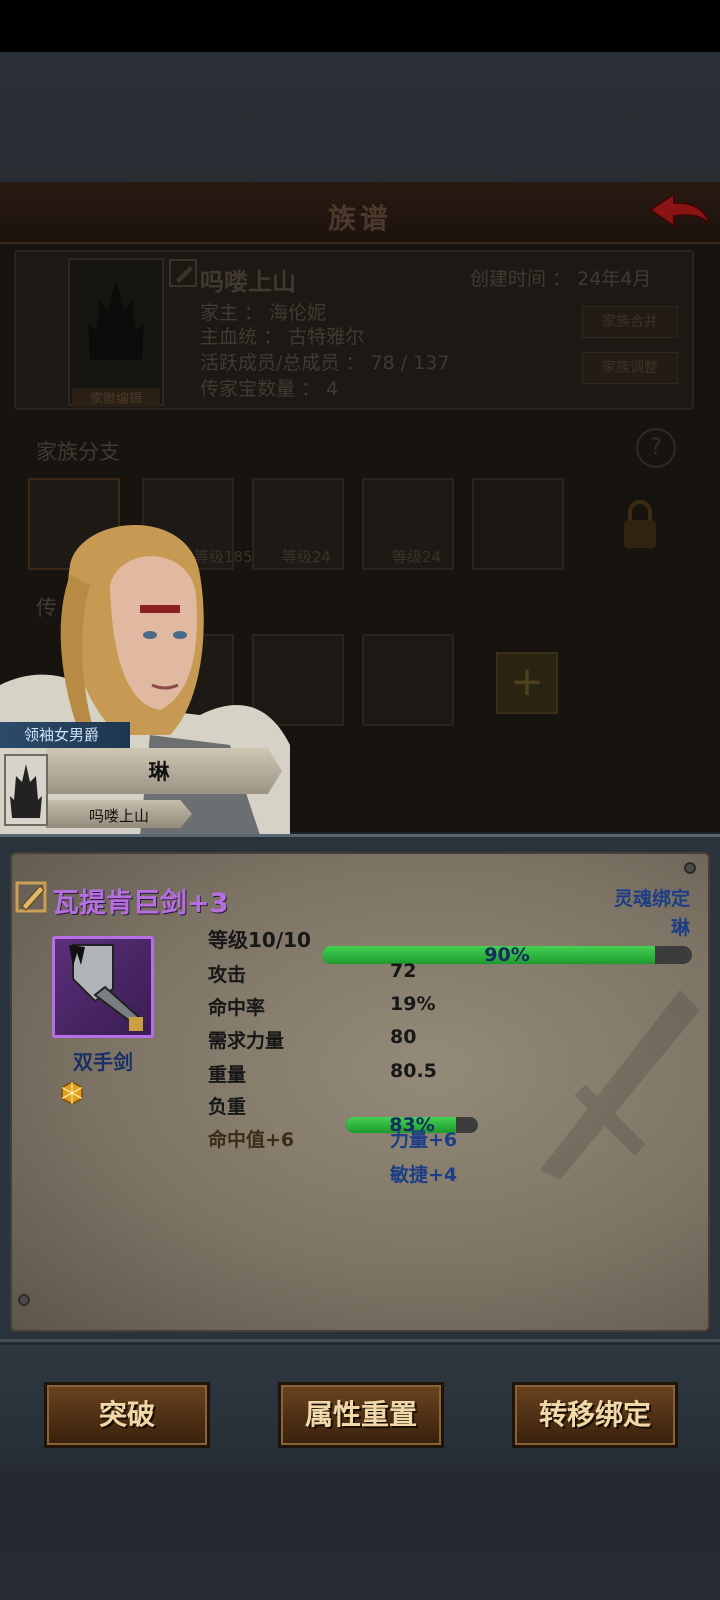 The image size is (720, 1600). What do you see at coordinates (620, 1085) in the screenshot?
I see `sword-watermark` at bounding box center [620, 1085].